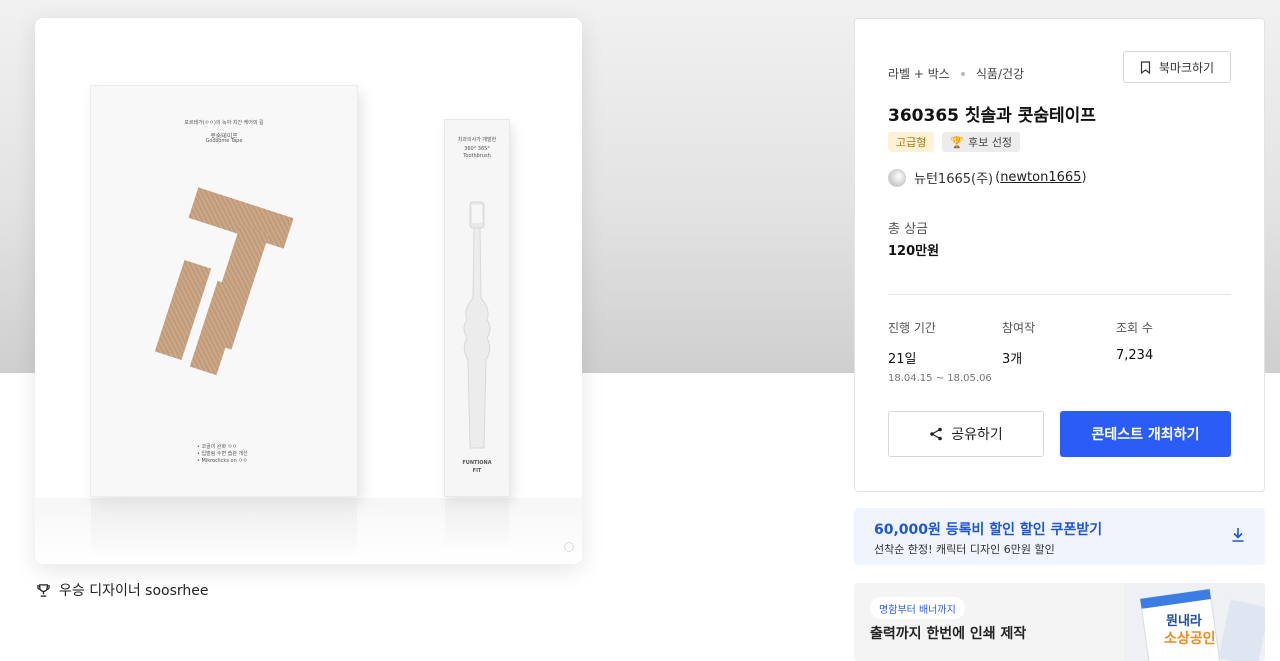 This screenshot has height=661, width=1280. I want to click on box-bullet-2: • 입벌림 수면 습관 개선, so click(222, 454).